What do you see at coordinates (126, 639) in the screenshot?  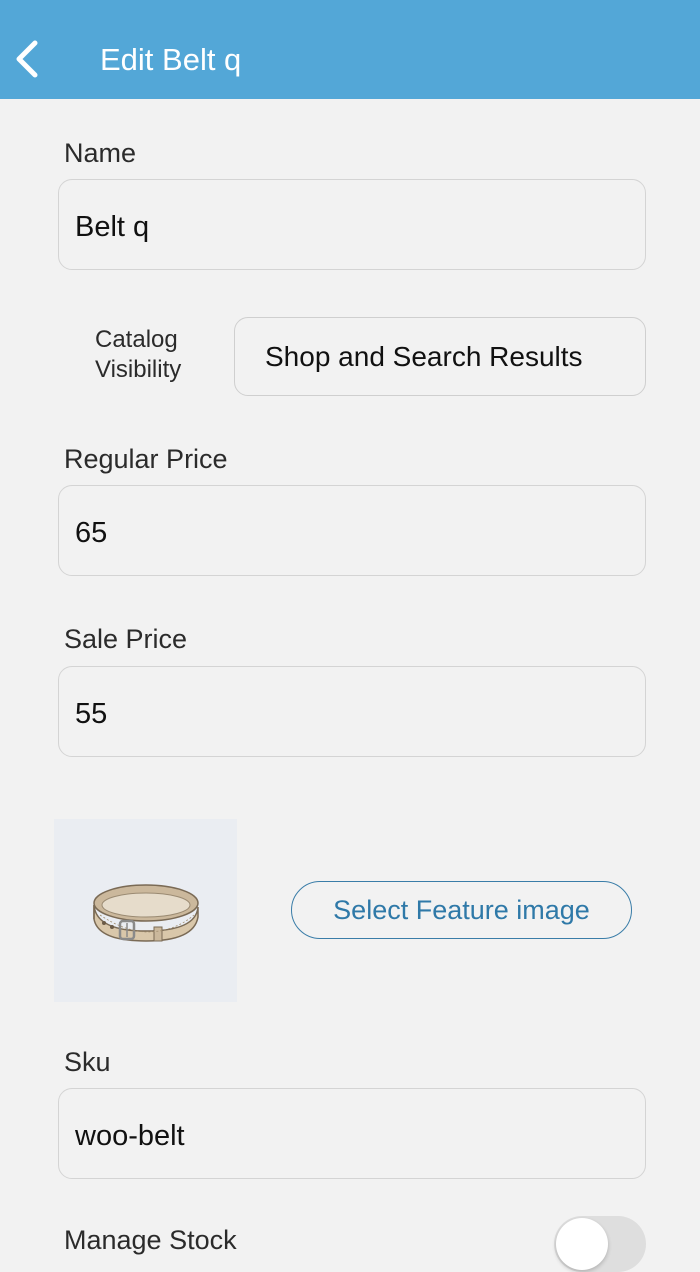 I see `sale-price-label: Sale Price` at bounding box center [126, 639].